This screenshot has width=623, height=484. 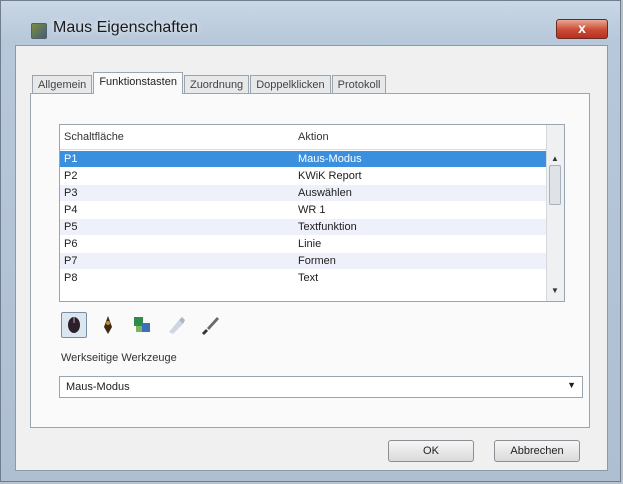 What do you see at coordinates (71, 244) in the screenshot?
I see `list-item-key: P6` at bounding box center [71, 244].